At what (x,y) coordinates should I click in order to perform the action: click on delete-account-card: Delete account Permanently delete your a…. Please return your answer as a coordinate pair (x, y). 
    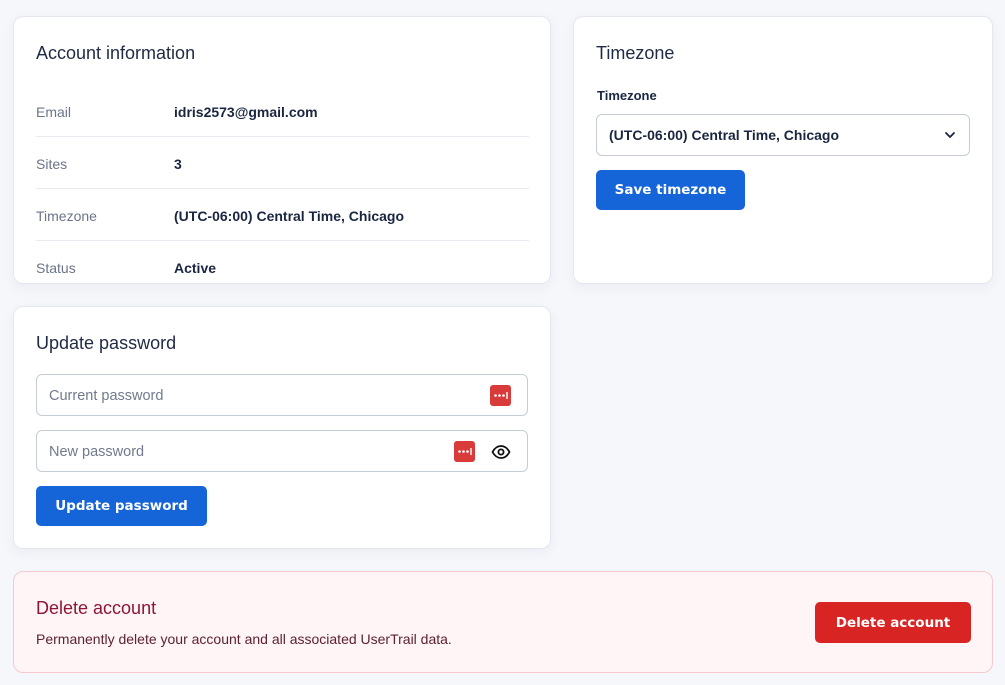
    Looking at the image, I should click on (503, 622).